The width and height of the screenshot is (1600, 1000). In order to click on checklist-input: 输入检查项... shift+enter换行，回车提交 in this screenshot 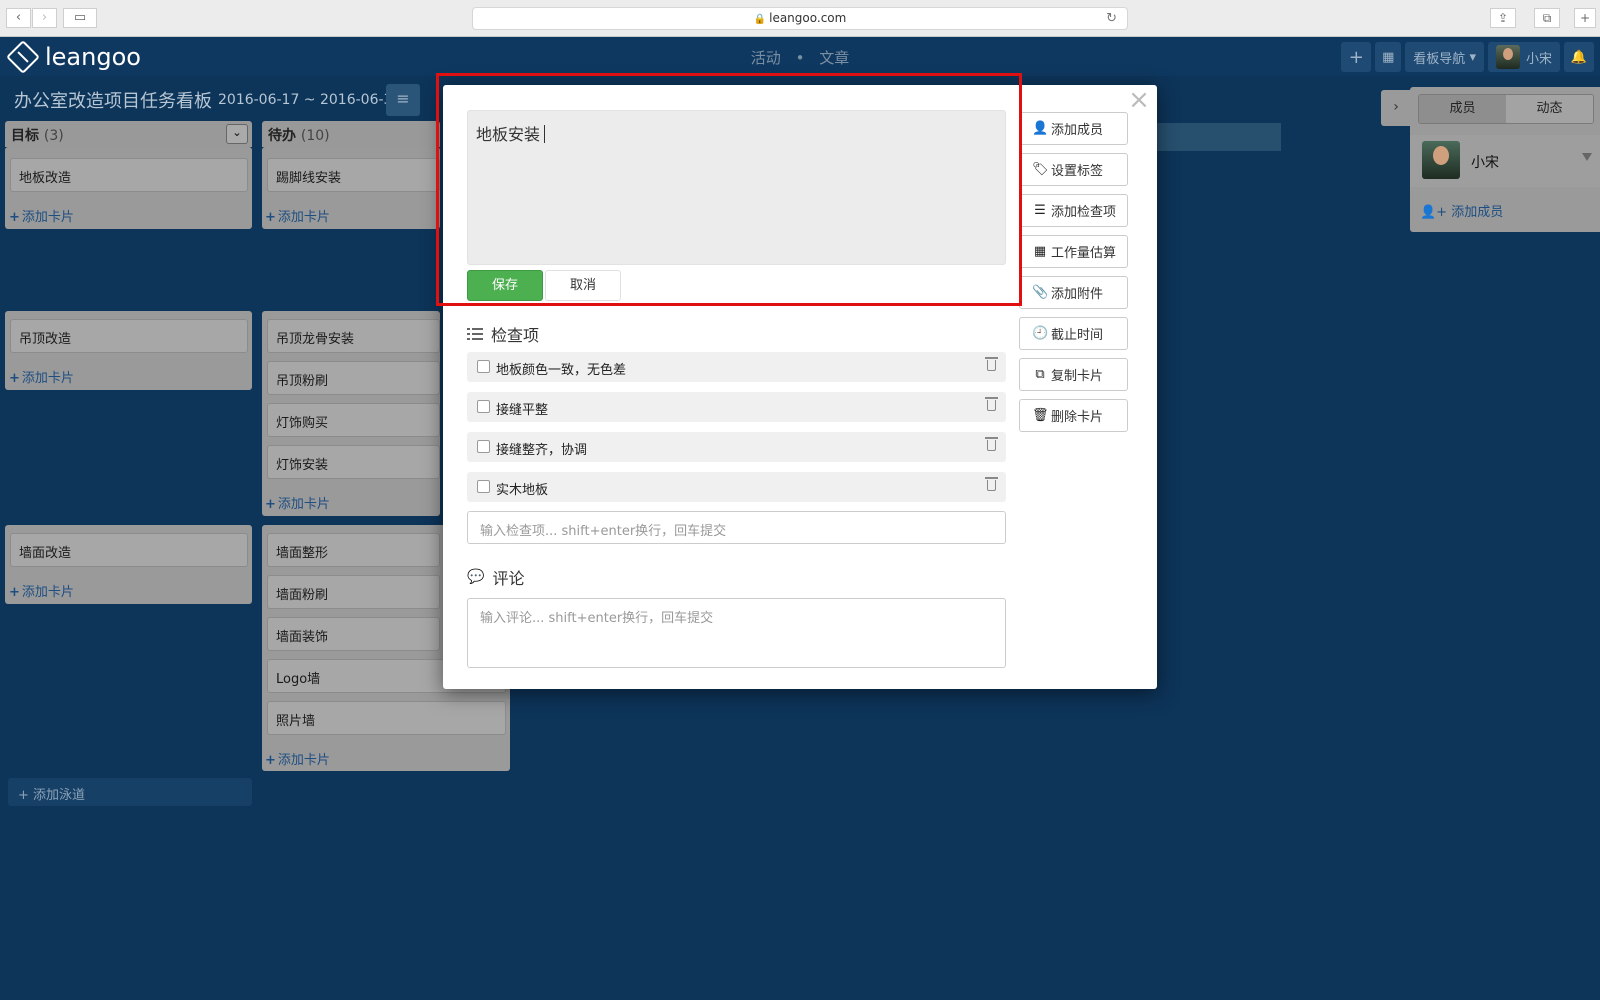, I will do `click(736, 527)`.